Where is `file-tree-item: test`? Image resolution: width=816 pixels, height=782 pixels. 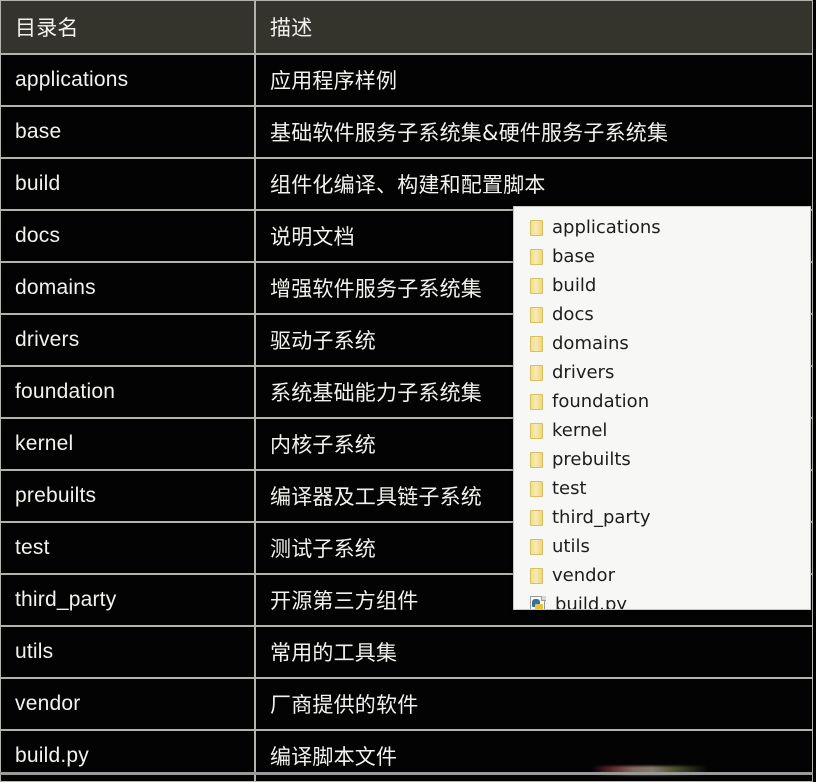
file-tree-item: test is located at coordinates (666, 488).